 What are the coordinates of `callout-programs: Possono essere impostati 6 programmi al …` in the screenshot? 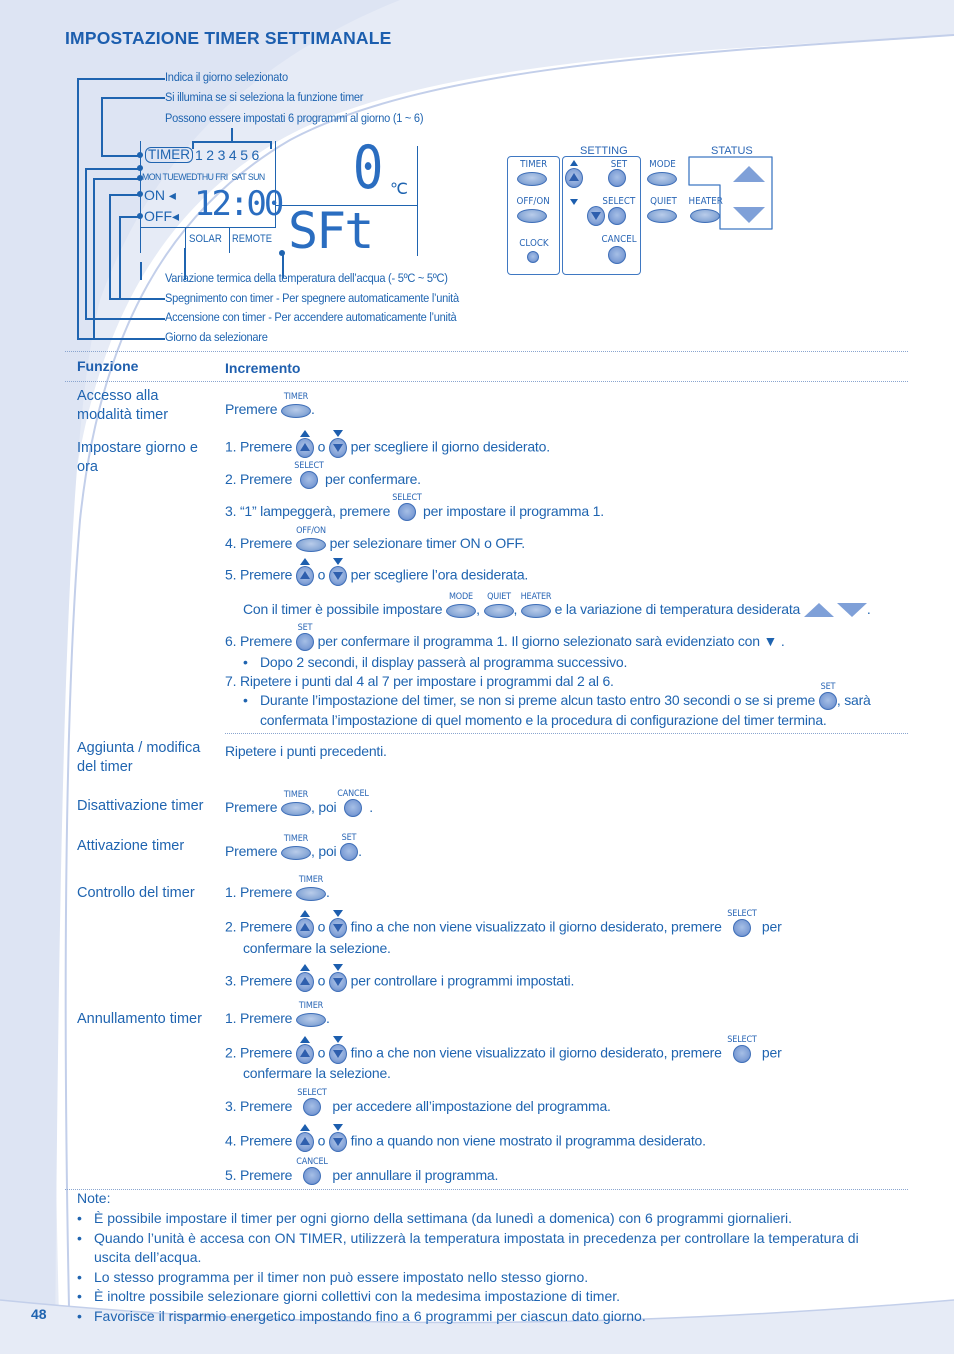 It's located at (294, 118).